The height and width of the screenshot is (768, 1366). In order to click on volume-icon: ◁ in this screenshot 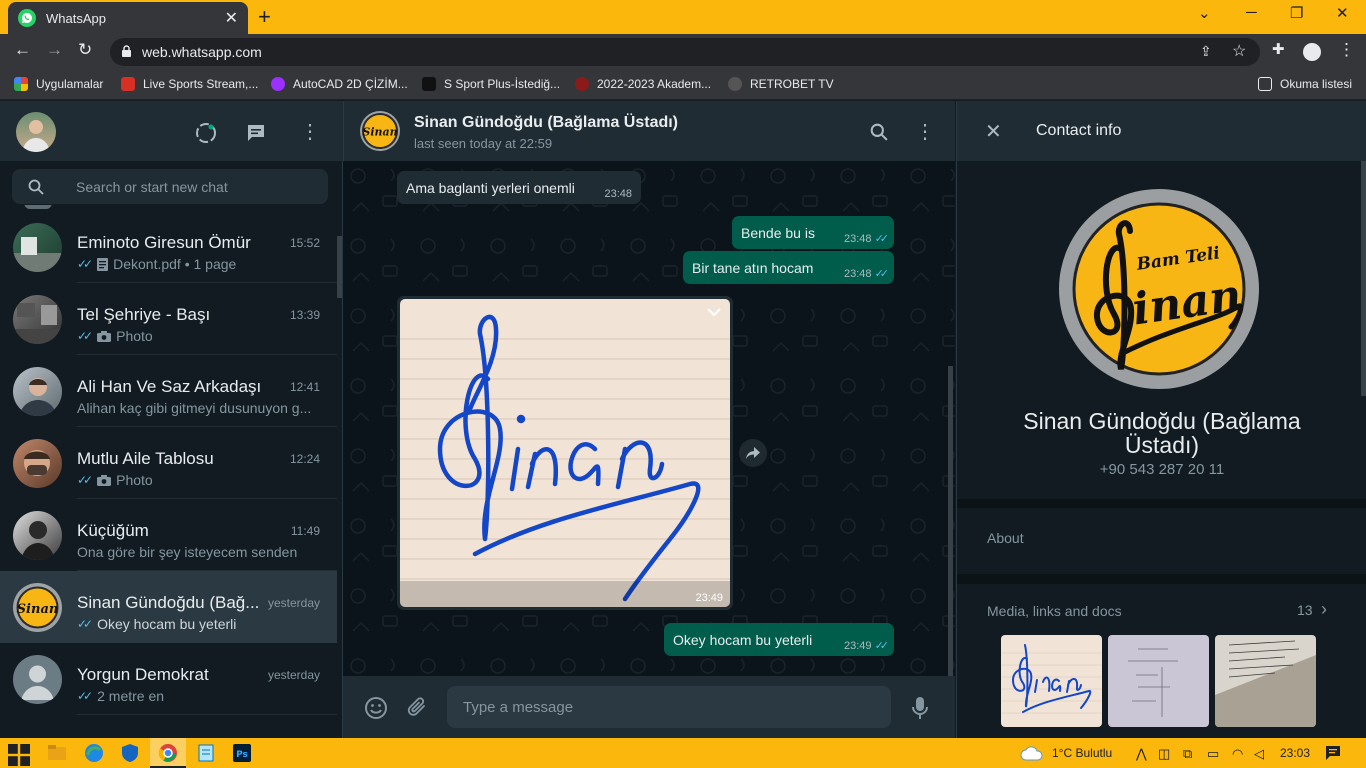, I will do `click(1259, 754)`.